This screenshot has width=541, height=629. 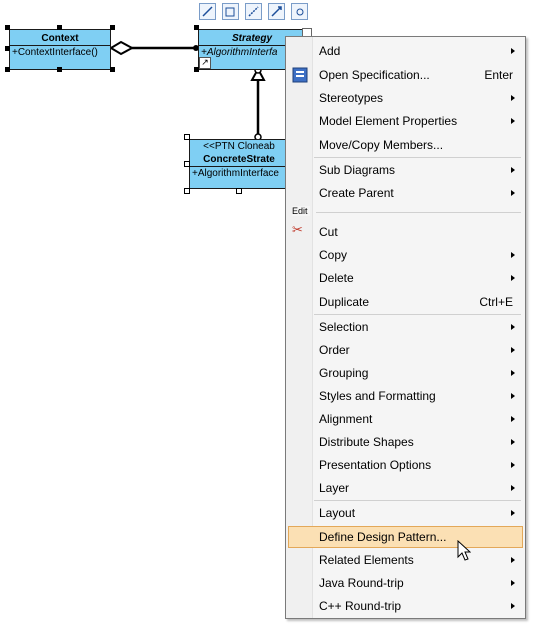 I want to click on menu-item-layout: Layout, so click(x=405, y=513).